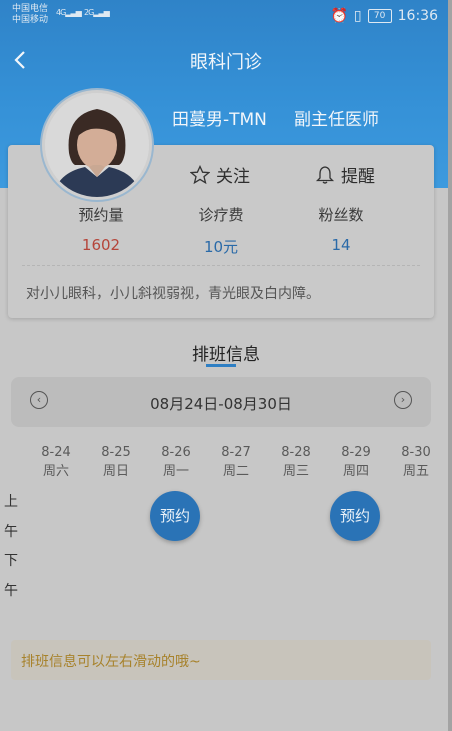 This screenshot has height=731, width=452. I want to click on stat-label-appointments: 预约量, so click(101, 215).